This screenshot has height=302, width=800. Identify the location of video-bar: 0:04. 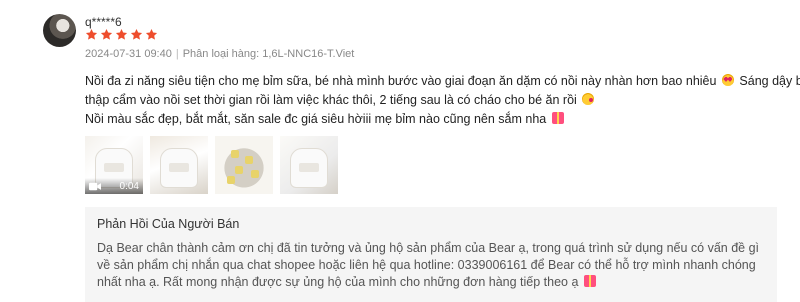
(114, 186).